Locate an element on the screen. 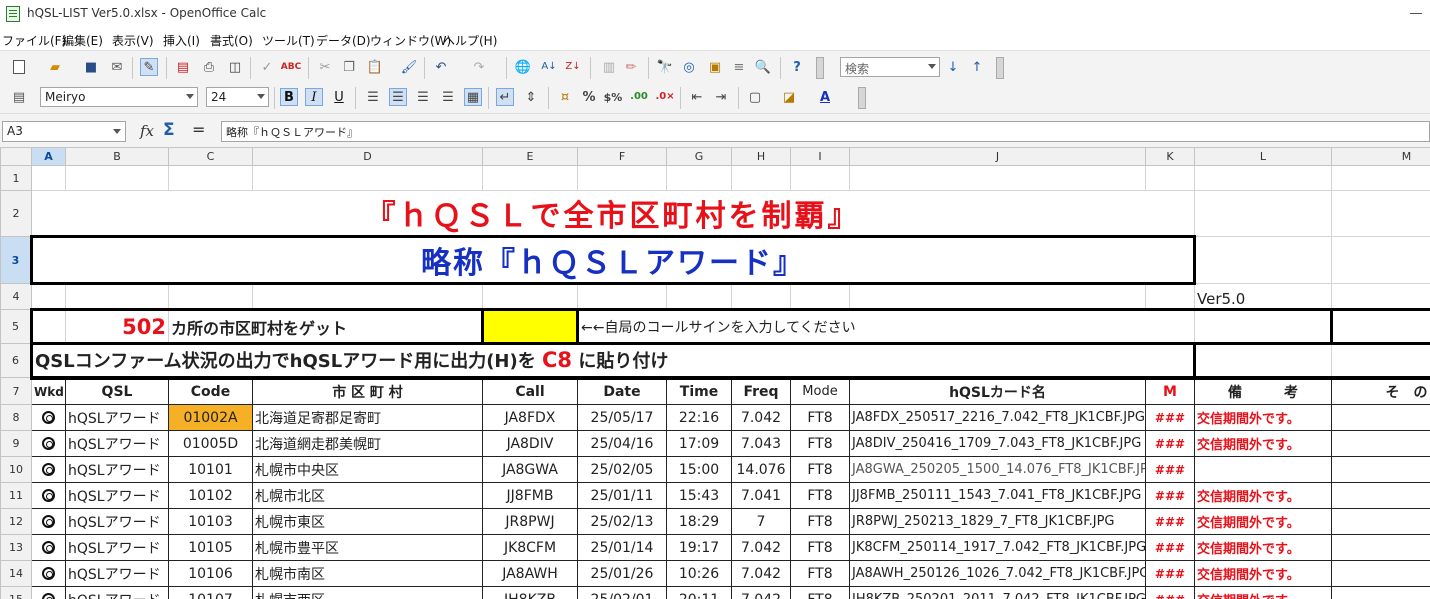 The width and height of the screenshot is (1430, 599). bold-button: B is located at coordinates (289, 97).